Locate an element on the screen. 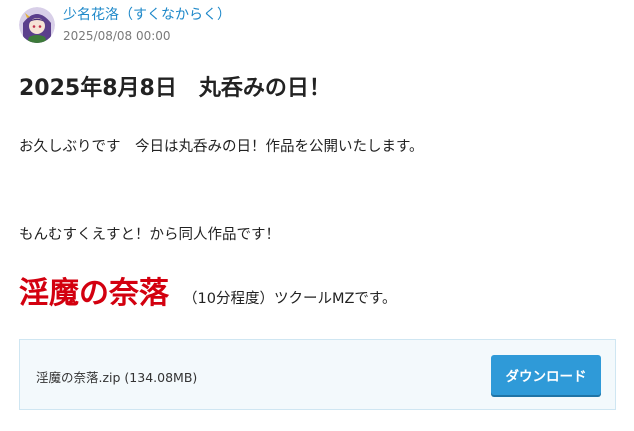 The image size is (634, 431). work-line: 淫魔の奈落 （10分程度）ツクールMZです。 is located at coordinates (207, 294).